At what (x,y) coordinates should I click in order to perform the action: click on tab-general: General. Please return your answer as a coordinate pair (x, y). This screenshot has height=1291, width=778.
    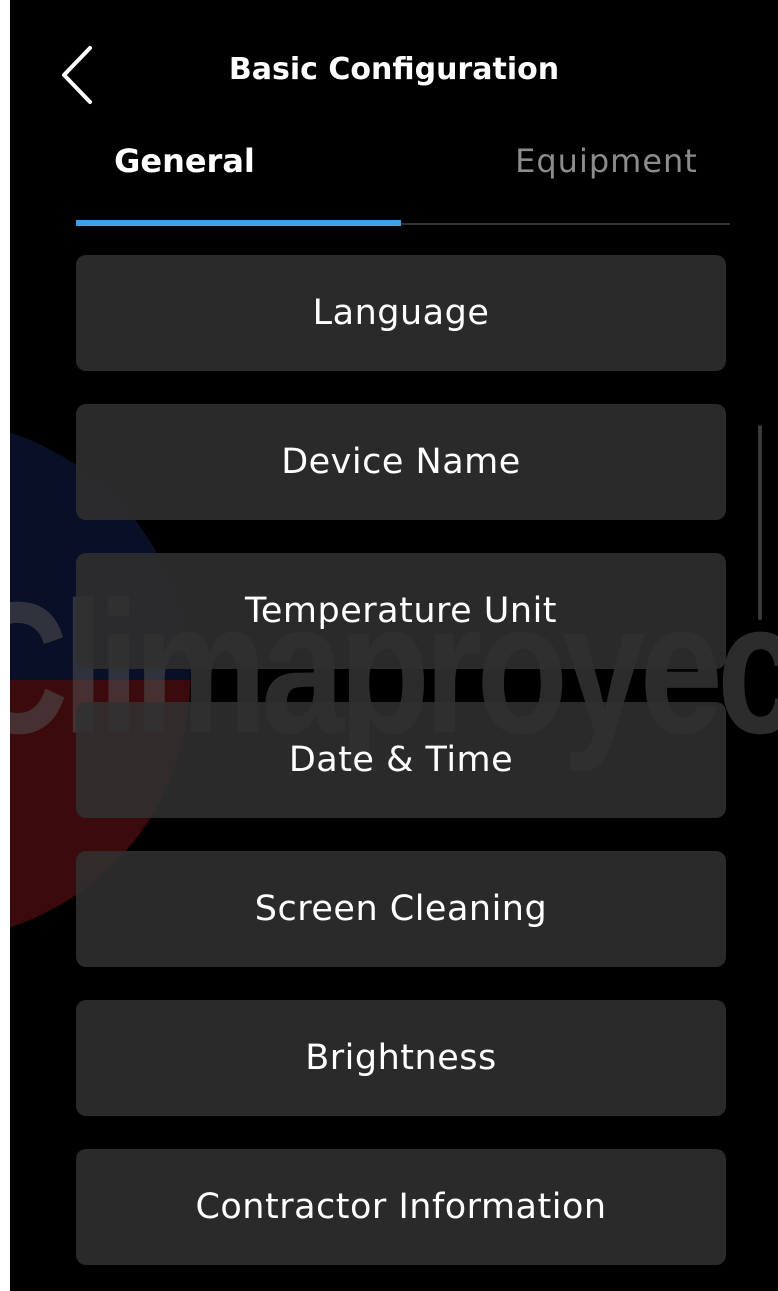
    Looking at the image, I should click on (239, 161).